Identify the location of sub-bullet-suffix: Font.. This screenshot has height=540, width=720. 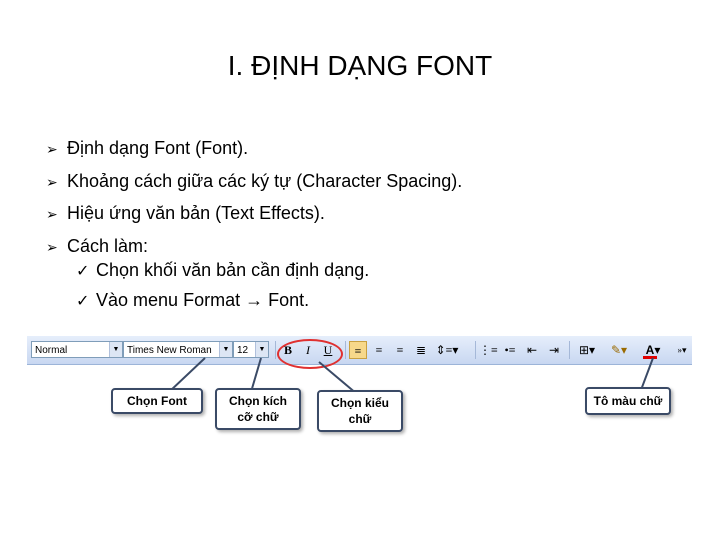
(289, 300).